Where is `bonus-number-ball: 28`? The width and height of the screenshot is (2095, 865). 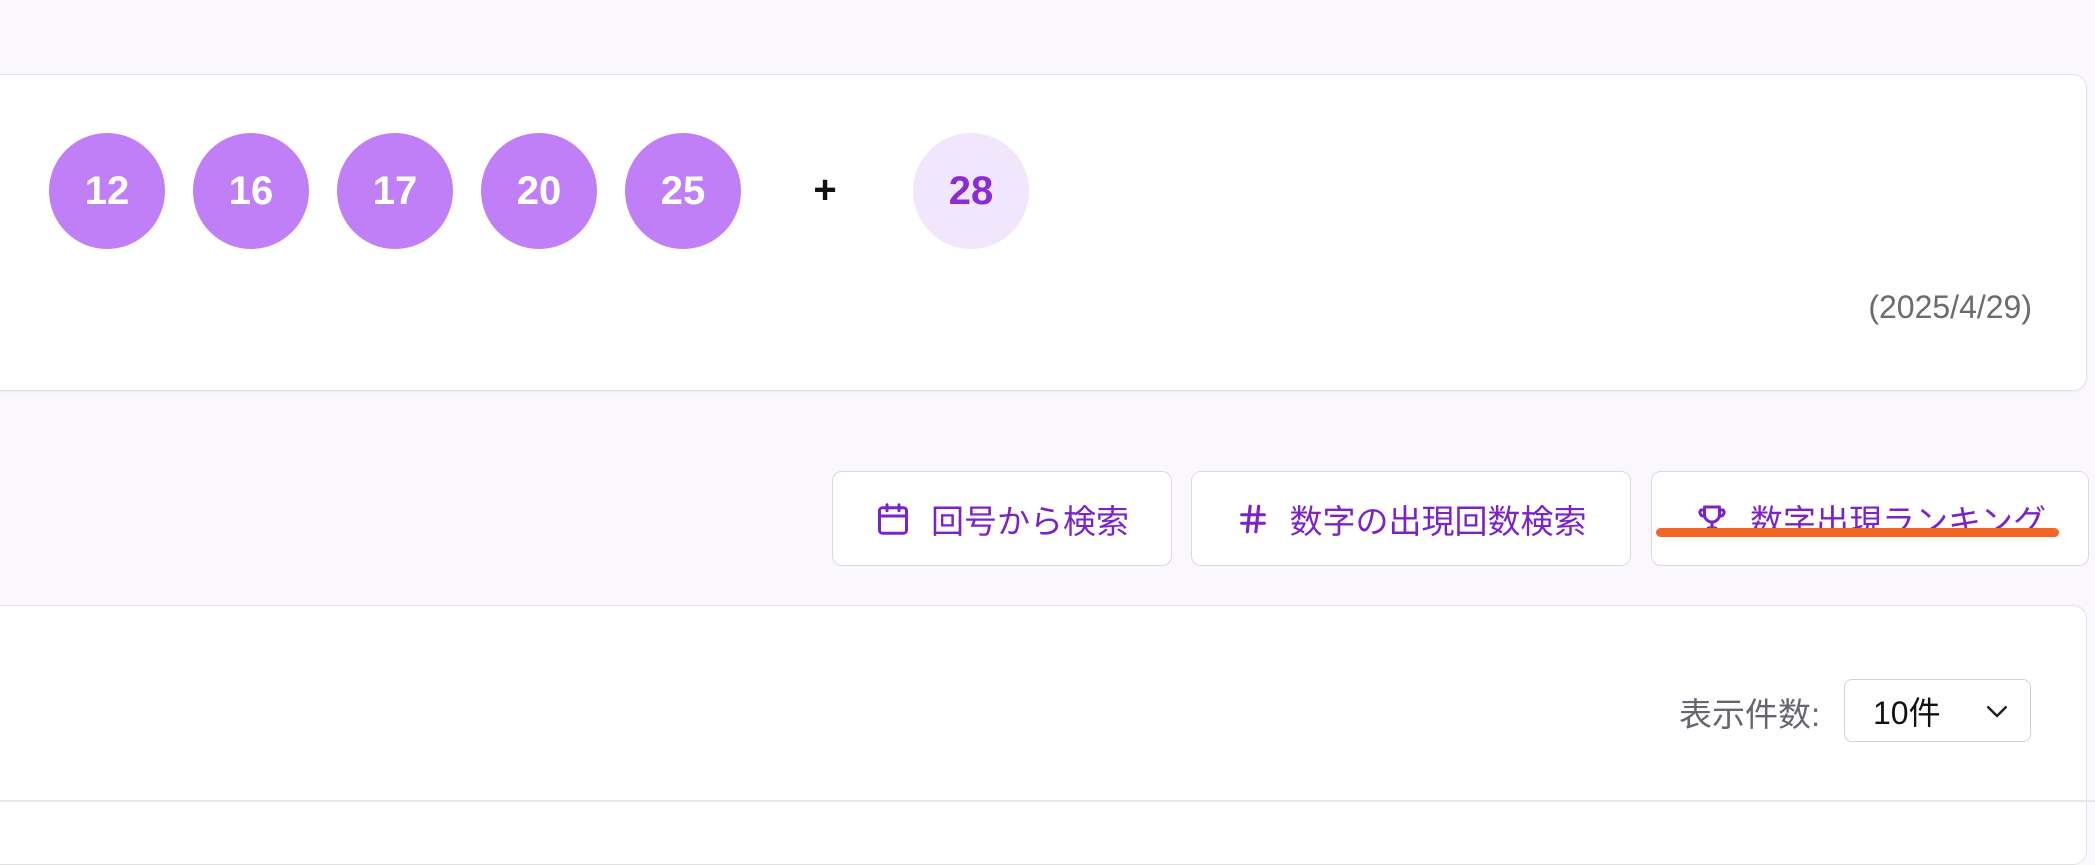 bonus-number-ball: 28 is located at coordinates (971, 191).